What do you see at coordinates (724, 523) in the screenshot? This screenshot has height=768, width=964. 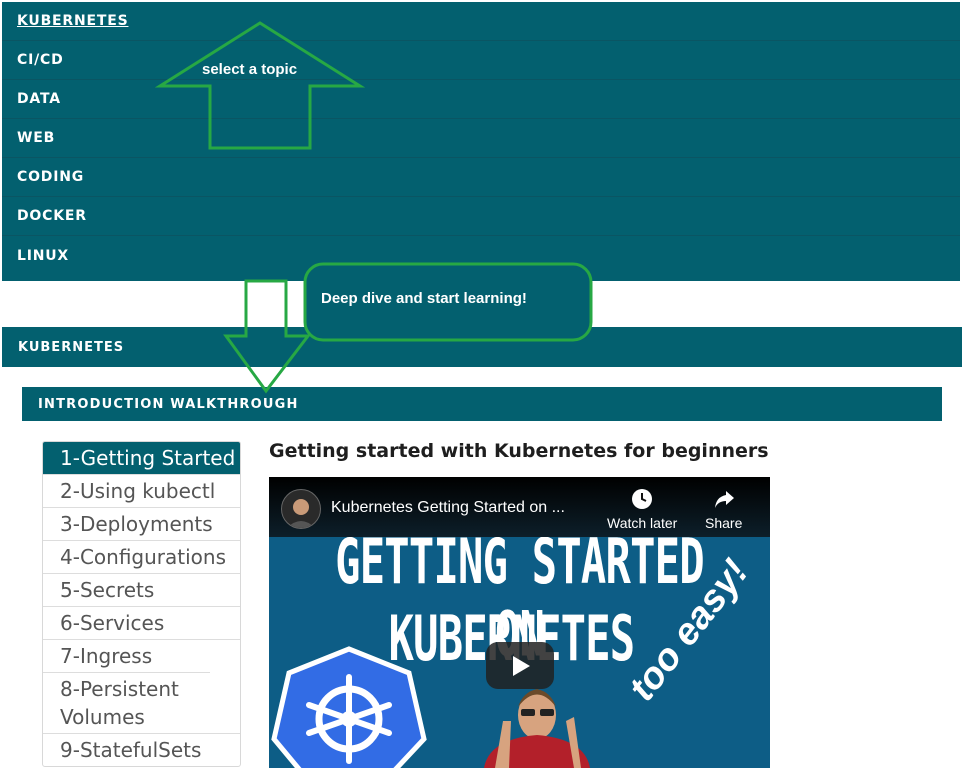 I see `share-label: Share` at bounding box center [724, 523].